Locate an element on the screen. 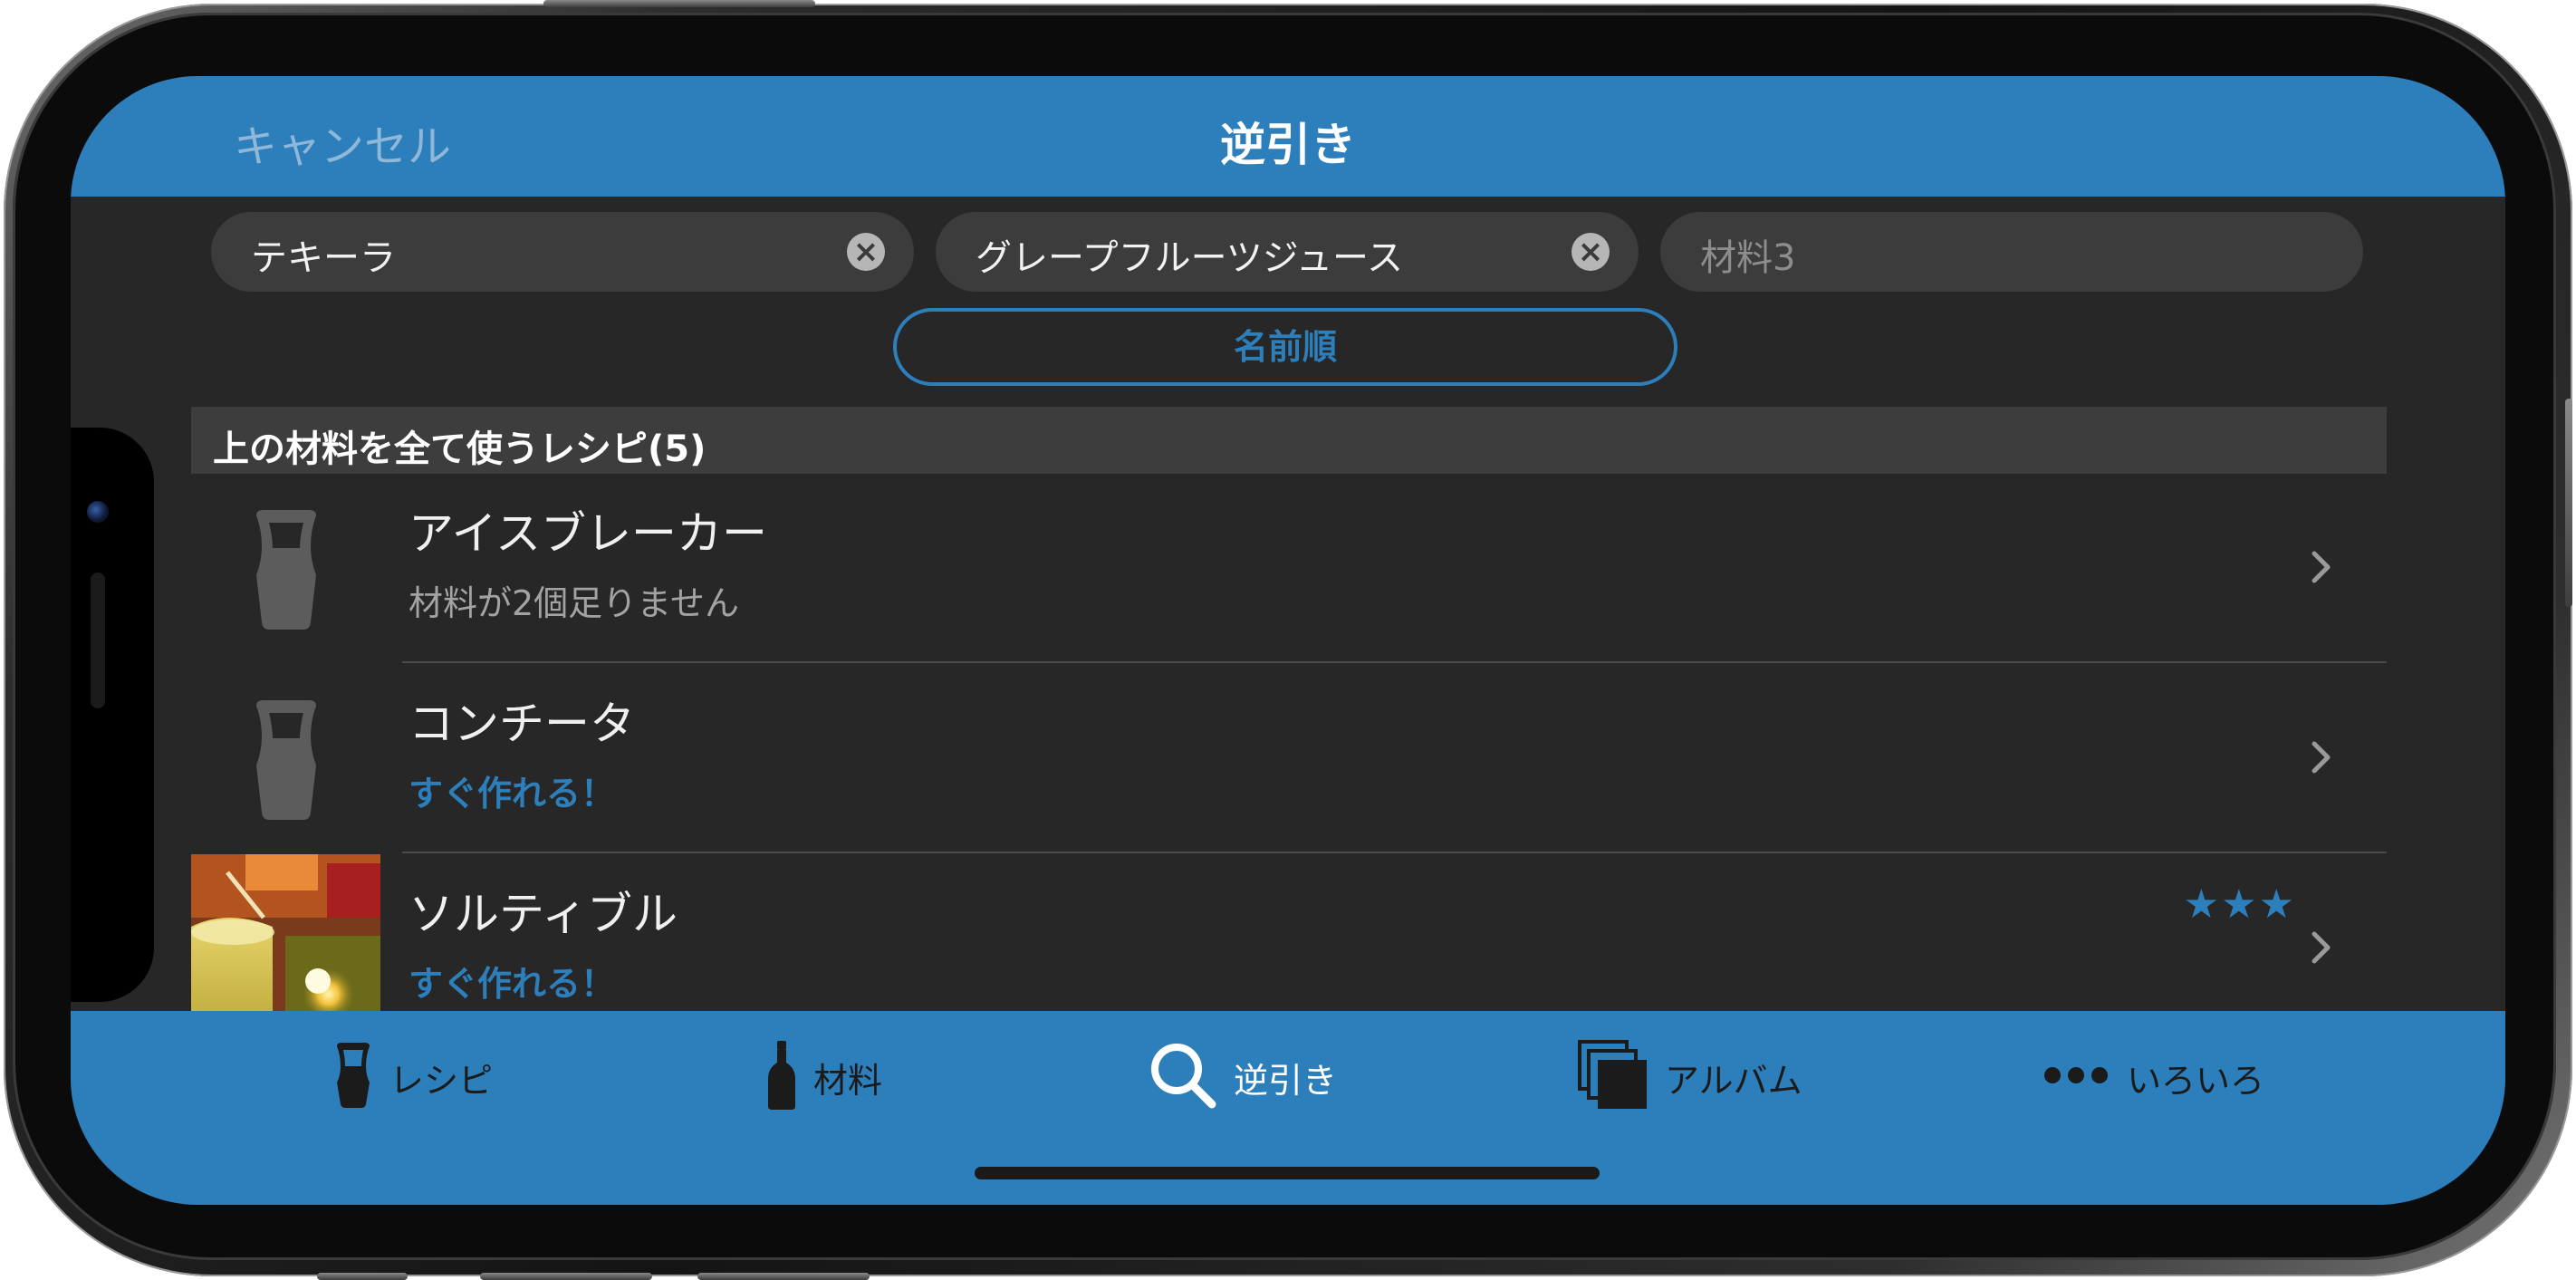 The height and width of the screenshot is (1280, 2576). section-header: 上の材料を全て使うレシピ(5) is located at coordinates (1289, 440).